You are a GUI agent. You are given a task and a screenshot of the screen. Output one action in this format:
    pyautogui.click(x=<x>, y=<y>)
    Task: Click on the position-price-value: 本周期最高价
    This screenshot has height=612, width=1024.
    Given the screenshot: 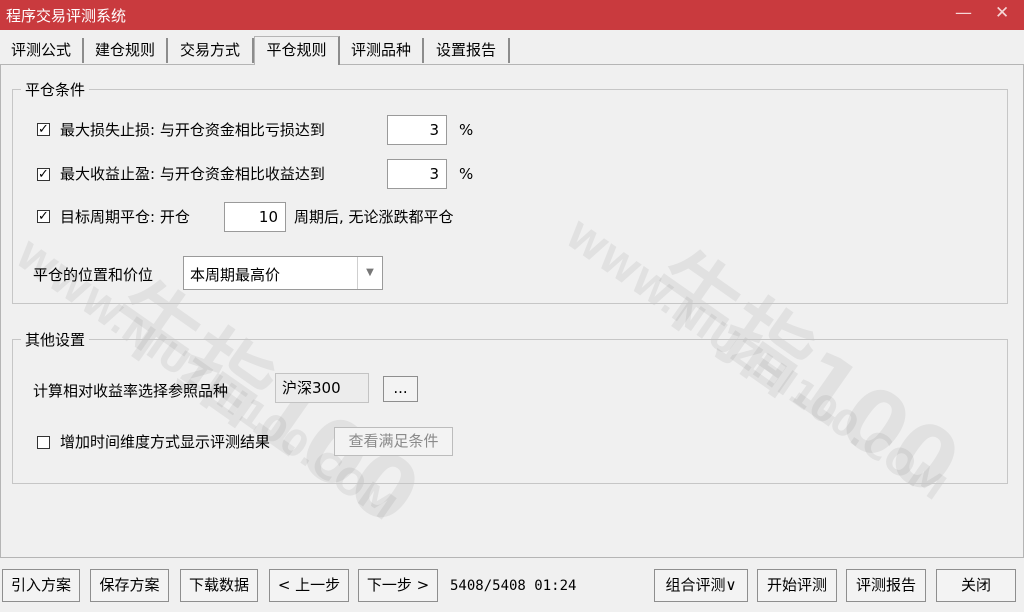 What is the action you would take?
    pyautogui.click(x=235, y=275)
    